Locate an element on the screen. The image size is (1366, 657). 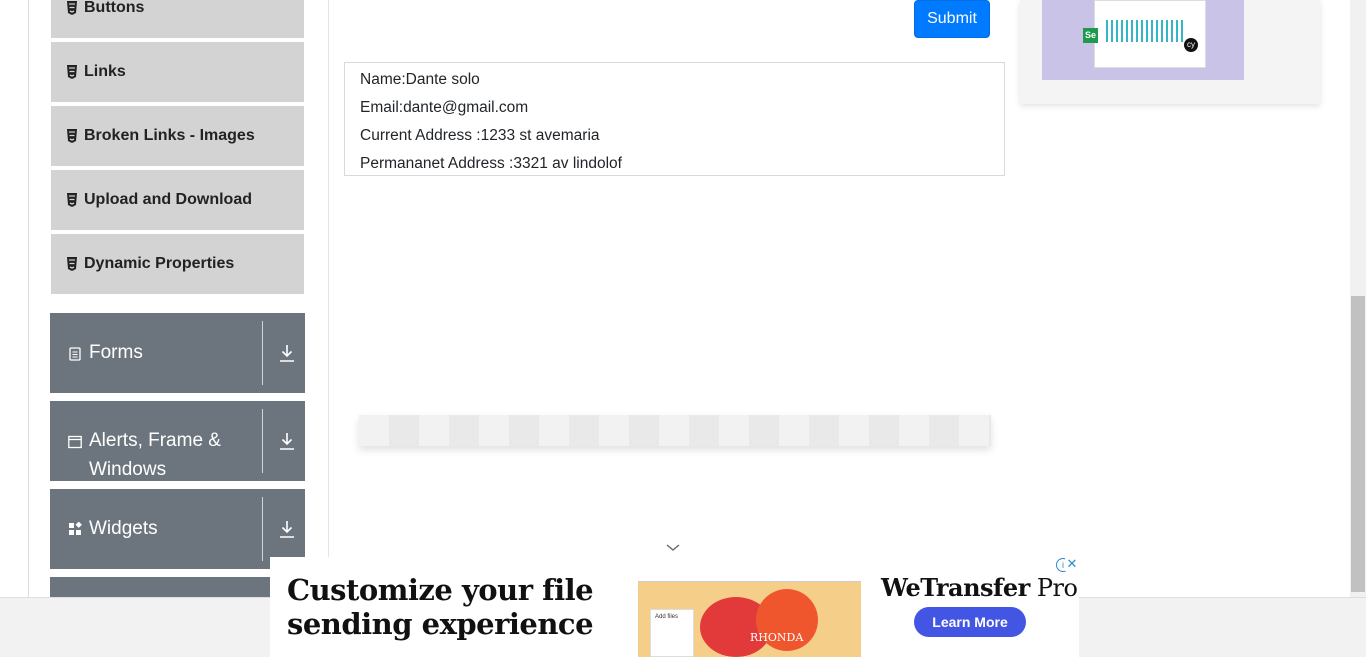
ad-placeholder-strip is located at coordinates (675, 430).